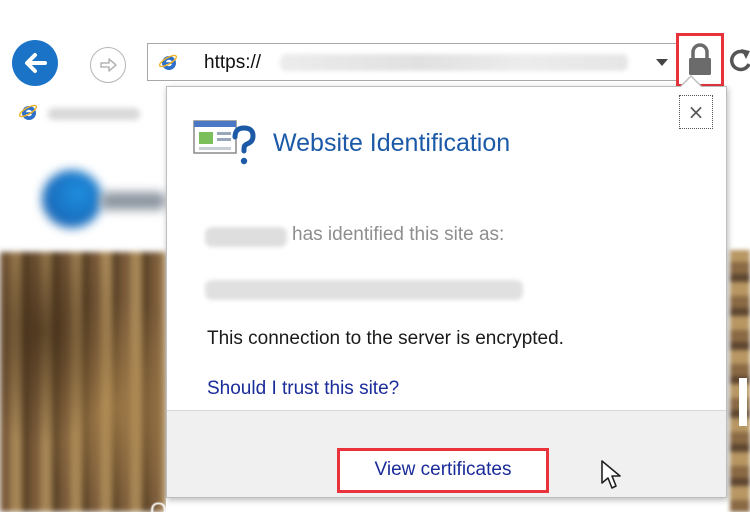 The width and height of the screenshot is (750, 512). What do you see at coordinates (743, 402) in the screenshot?
I see `page-scroll-mark` at bounding box center [743, 402].